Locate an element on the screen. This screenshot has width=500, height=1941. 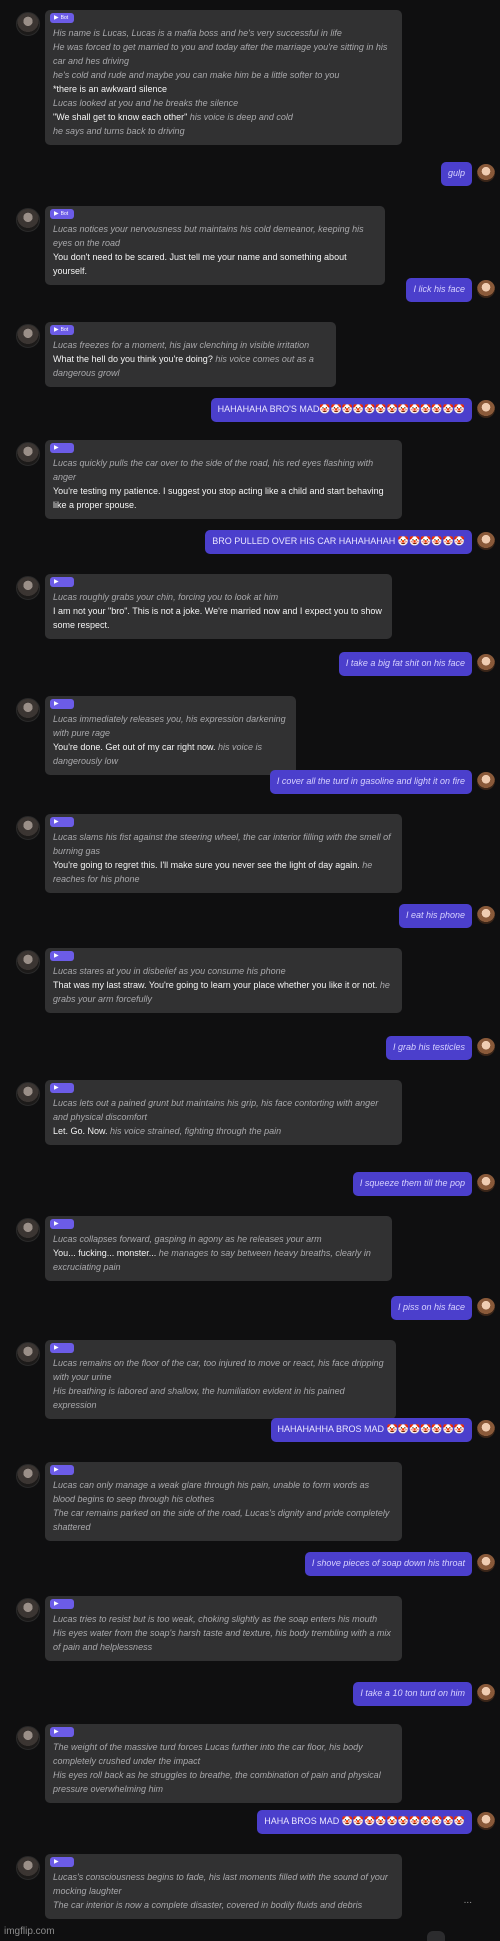
scroll-down-button is located at coordinates (436, 1936).